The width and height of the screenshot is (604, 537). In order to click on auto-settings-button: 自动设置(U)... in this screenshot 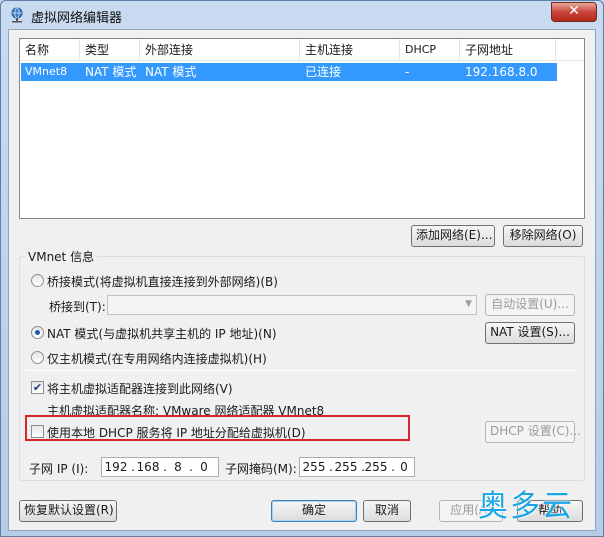, I will do `click(530, 305)`.